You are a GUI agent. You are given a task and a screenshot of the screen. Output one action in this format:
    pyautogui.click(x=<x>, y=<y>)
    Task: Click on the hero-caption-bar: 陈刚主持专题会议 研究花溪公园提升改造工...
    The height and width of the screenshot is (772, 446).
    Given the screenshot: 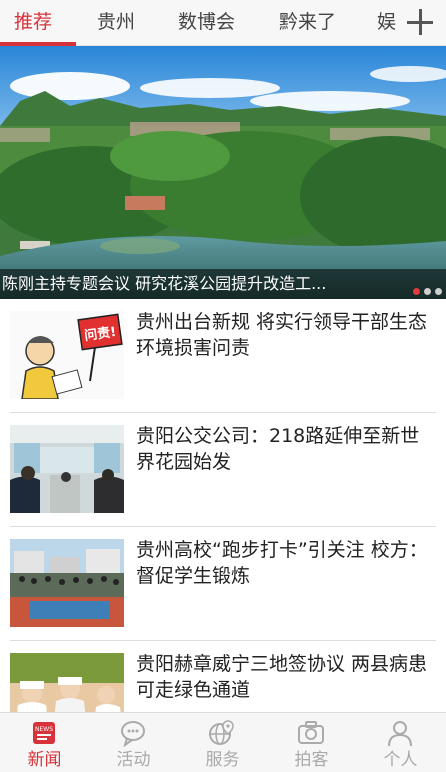 What is the action you would take?
    pyautogui.click(x=223, y=284)
    